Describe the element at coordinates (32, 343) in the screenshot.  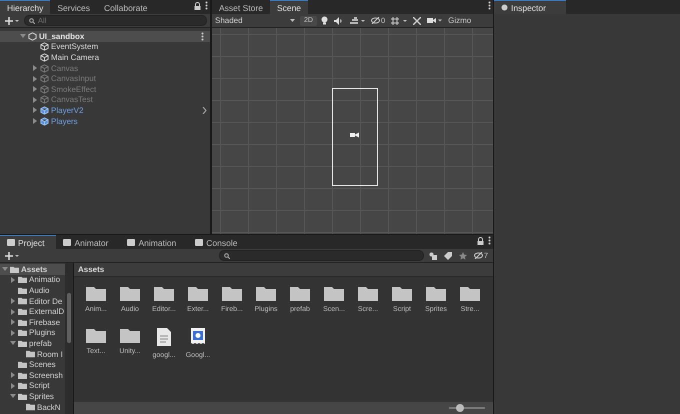
I see `folder-row: prefab` at that location.